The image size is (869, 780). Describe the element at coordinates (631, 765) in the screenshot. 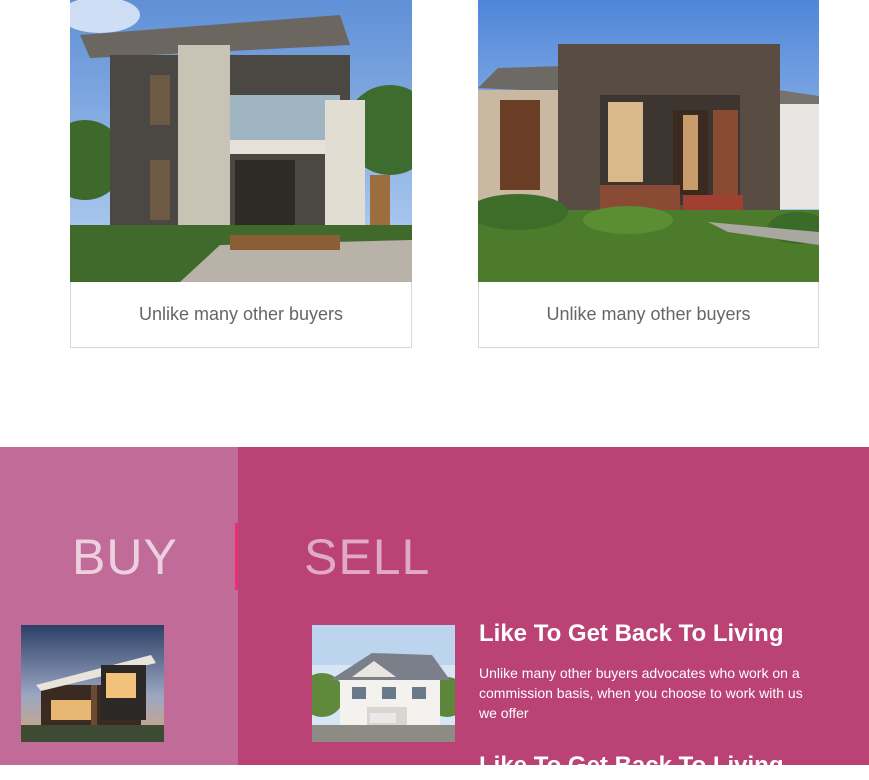

I see `feature-title-secondary: Like To Get Back To Living` at that location.